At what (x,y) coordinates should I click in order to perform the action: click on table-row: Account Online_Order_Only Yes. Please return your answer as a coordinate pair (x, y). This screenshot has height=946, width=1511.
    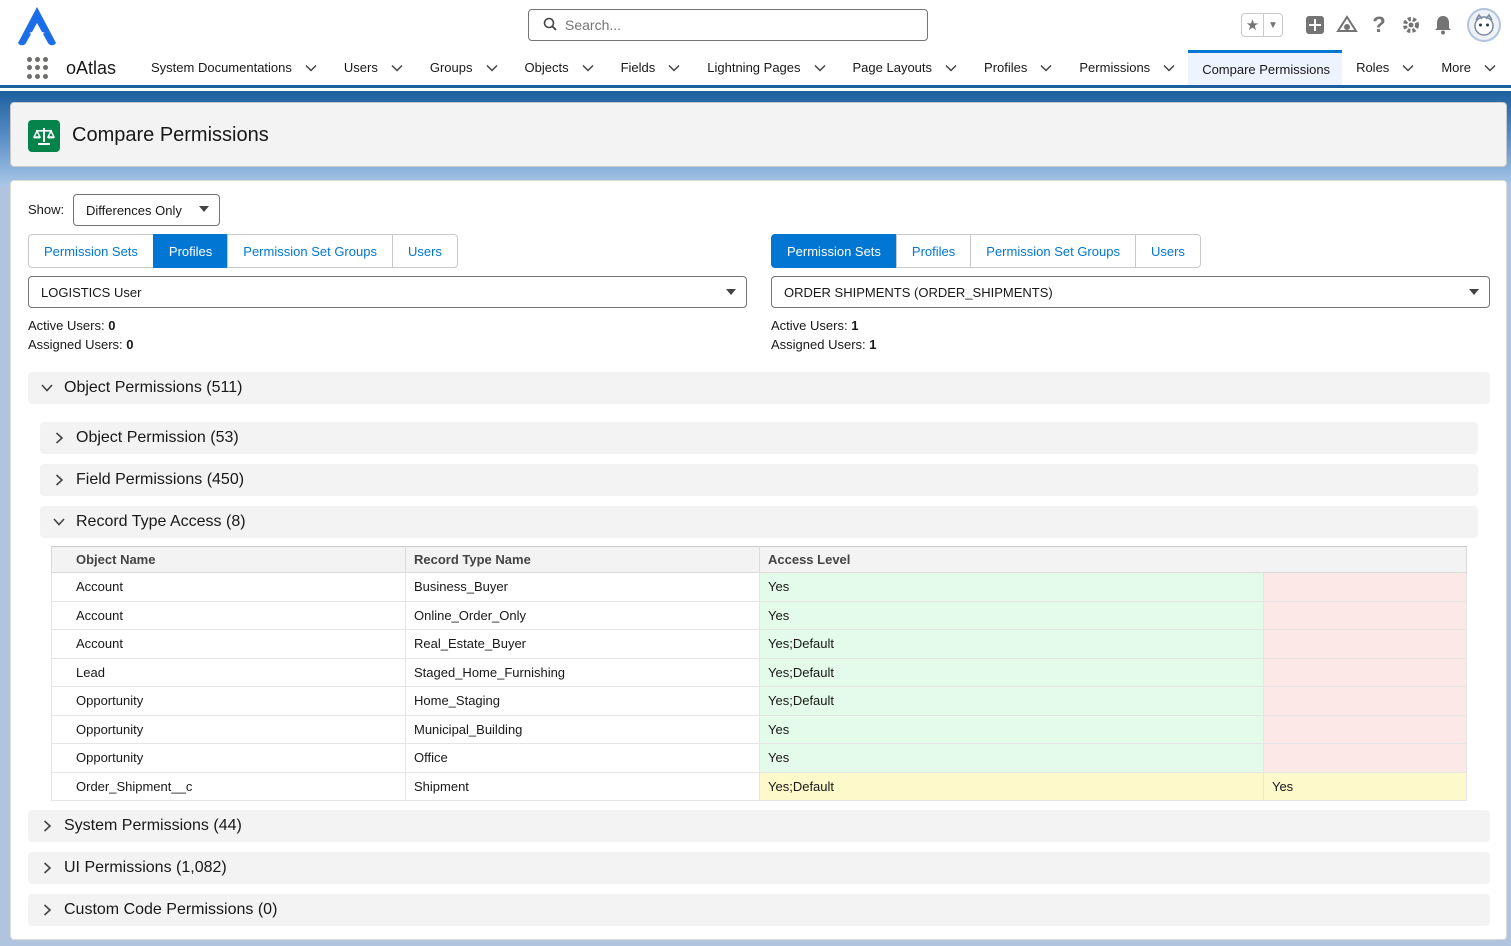
    Looking at the image, I should click on (759, 615).